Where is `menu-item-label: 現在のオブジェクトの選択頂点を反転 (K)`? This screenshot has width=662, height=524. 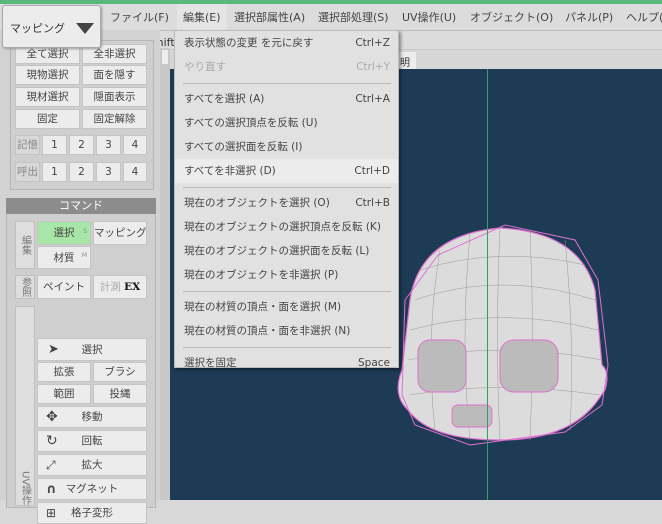
menu-item-label: 現在のオブジェクトの選択頂点を反転 (K) is located at coordinates (282, 227).